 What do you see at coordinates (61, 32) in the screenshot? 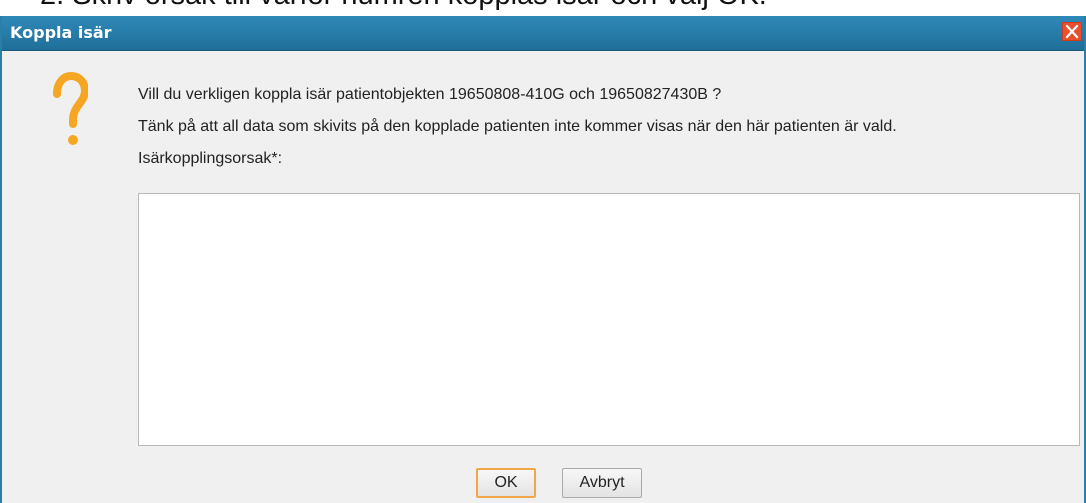
I see `dialog-title: Koppla isär` at bounding box center [61, 32].